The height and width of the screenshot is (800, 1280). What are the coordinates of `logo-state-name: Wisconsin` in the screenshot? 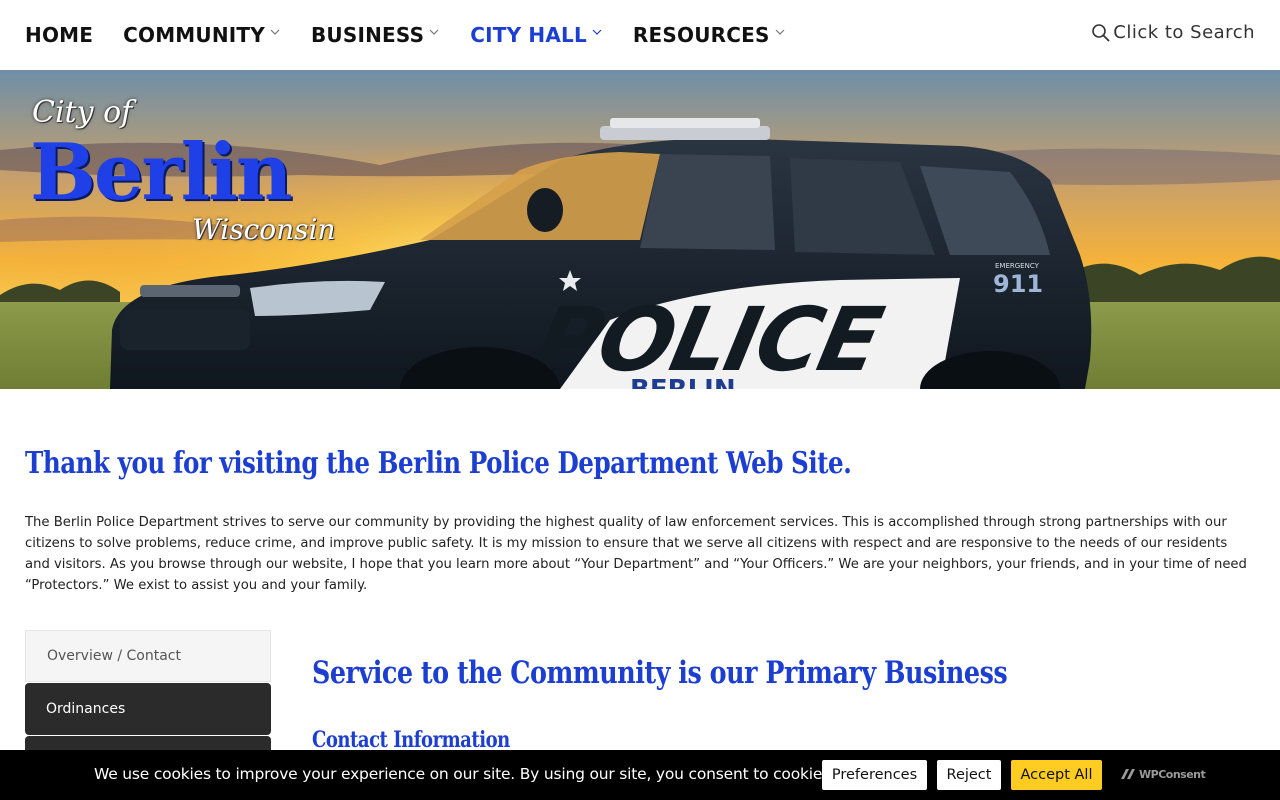 It's located at (264, 229).